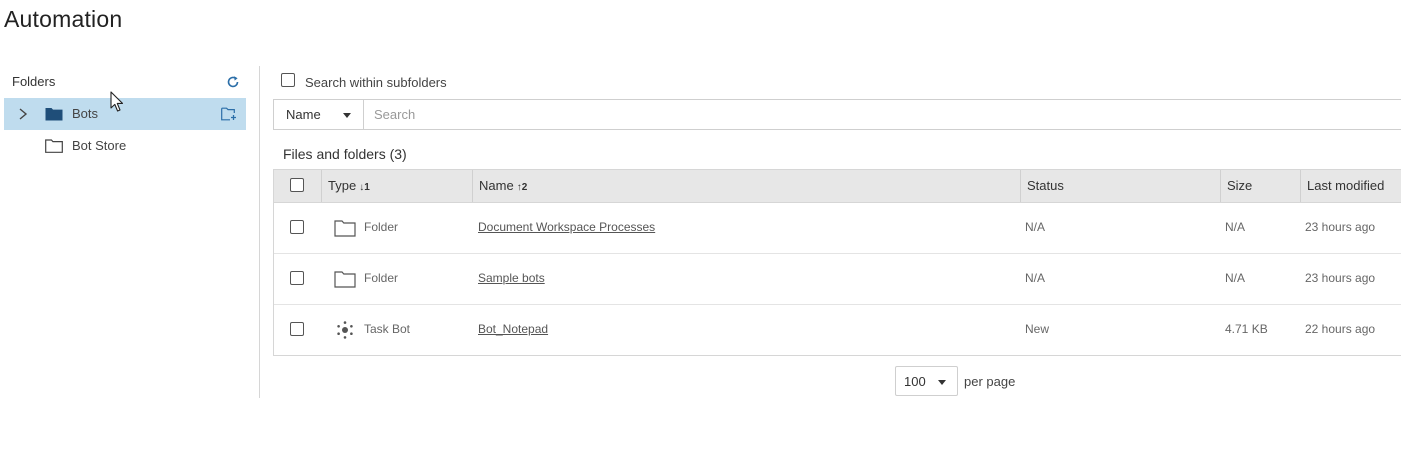 The height and width of the screenshot is (471, 1401). Describe the element at coordinates (54, 114) in the screenshot. I see `folder-filled-icon` at that location.